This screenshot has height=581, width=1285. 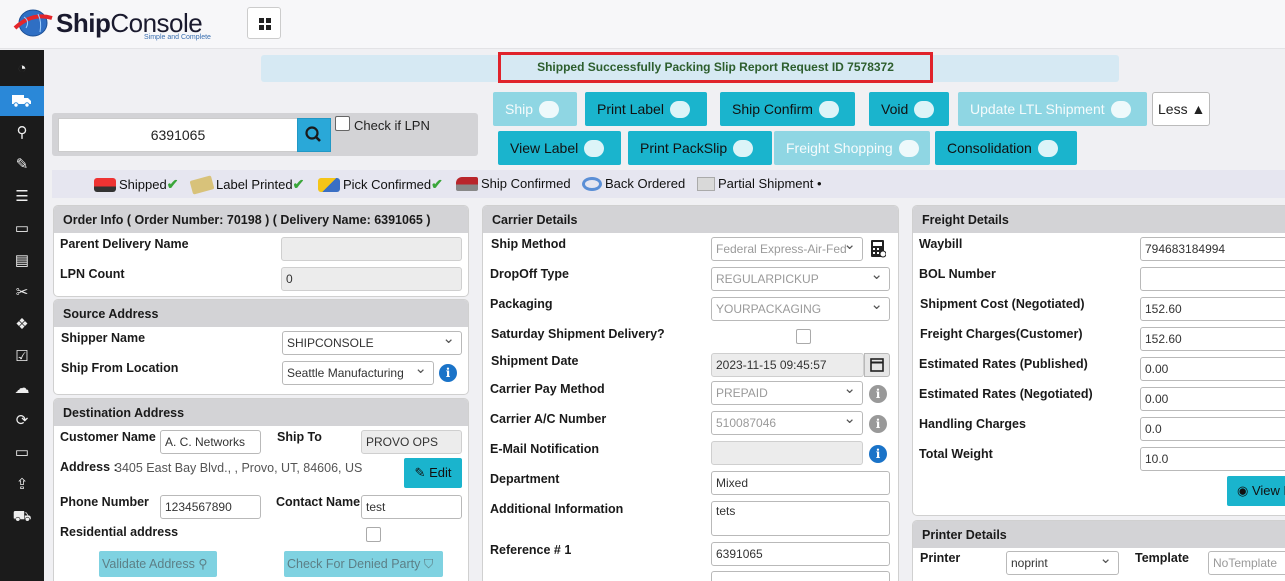 I want to click on bol-number-input, so click(x=1212, y=279).